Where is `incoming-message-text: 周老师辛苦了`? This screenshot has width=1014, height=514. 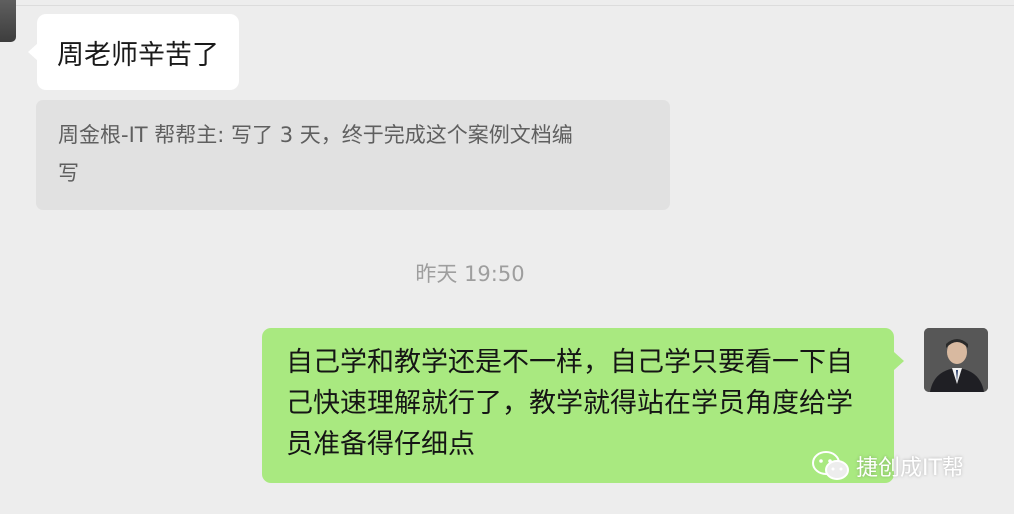
incoming-message-text: 周老师辛苦了 is located at coordinates (138, 55).